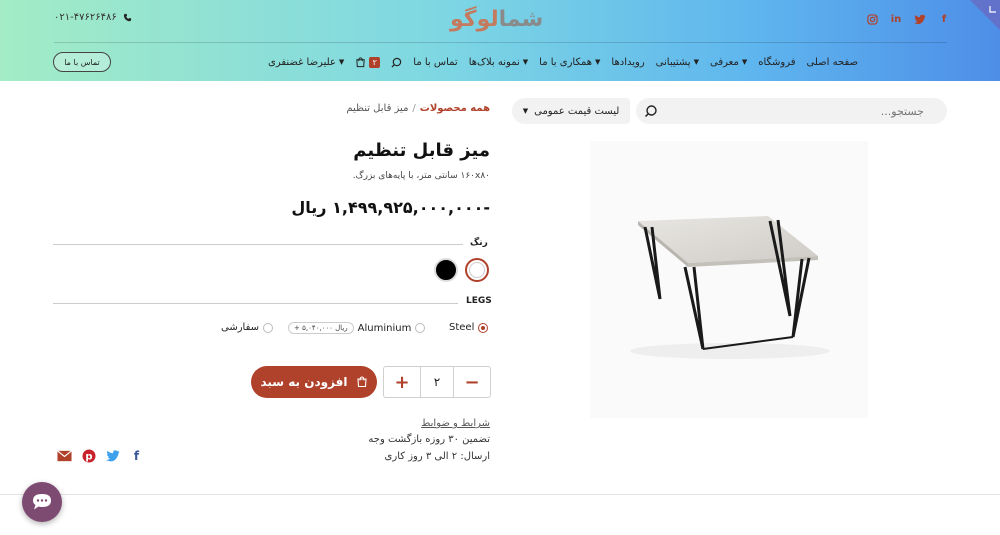 This screenshot has height=535, width=1000. I want to click on nav-label: فروشگاه, so click(777, 62).